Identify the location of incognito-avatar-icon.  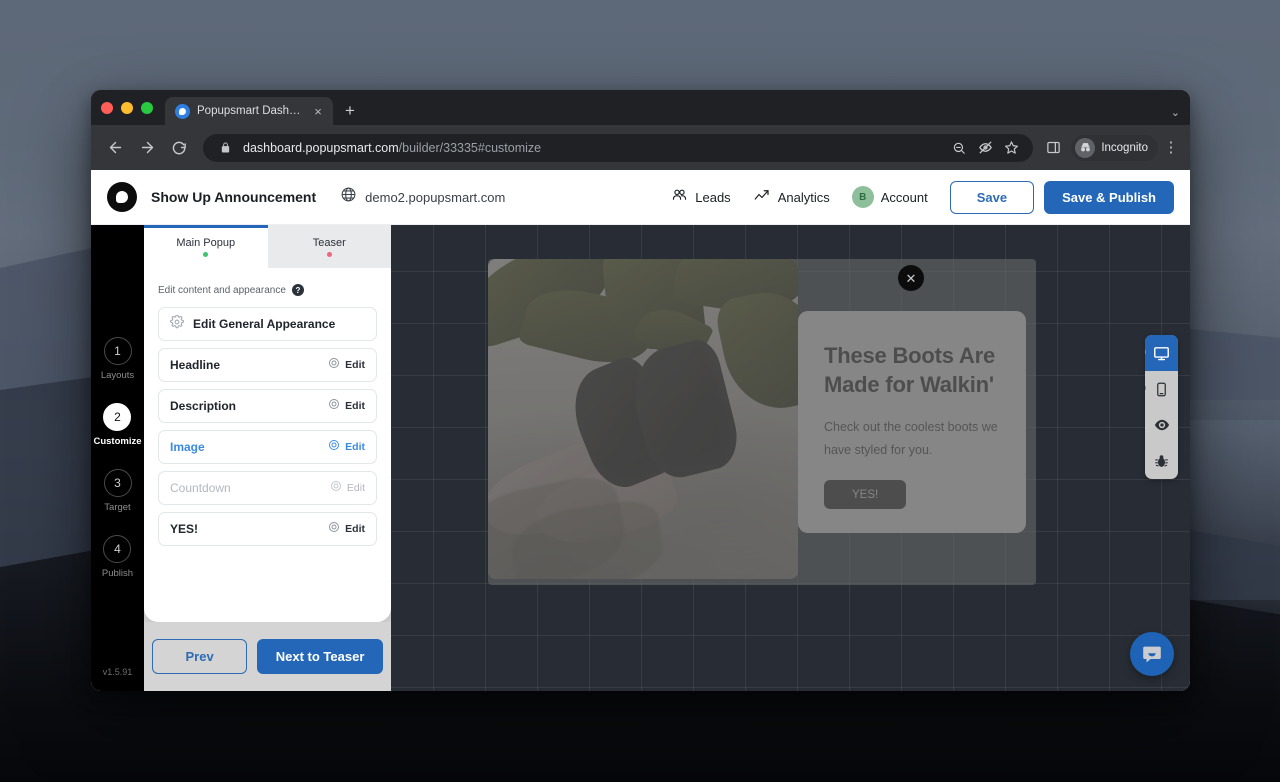
(1085, 147).